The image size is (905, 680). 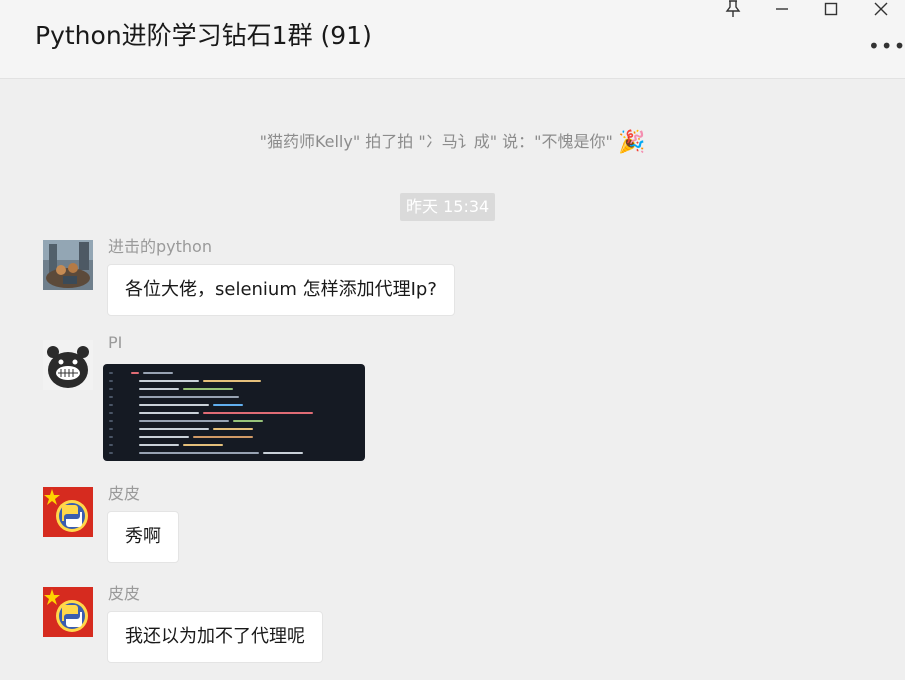 What do you see at coordinates (831, 9) in the screenshot?
I see `maximize-icon` at bounding box center [831, 9].